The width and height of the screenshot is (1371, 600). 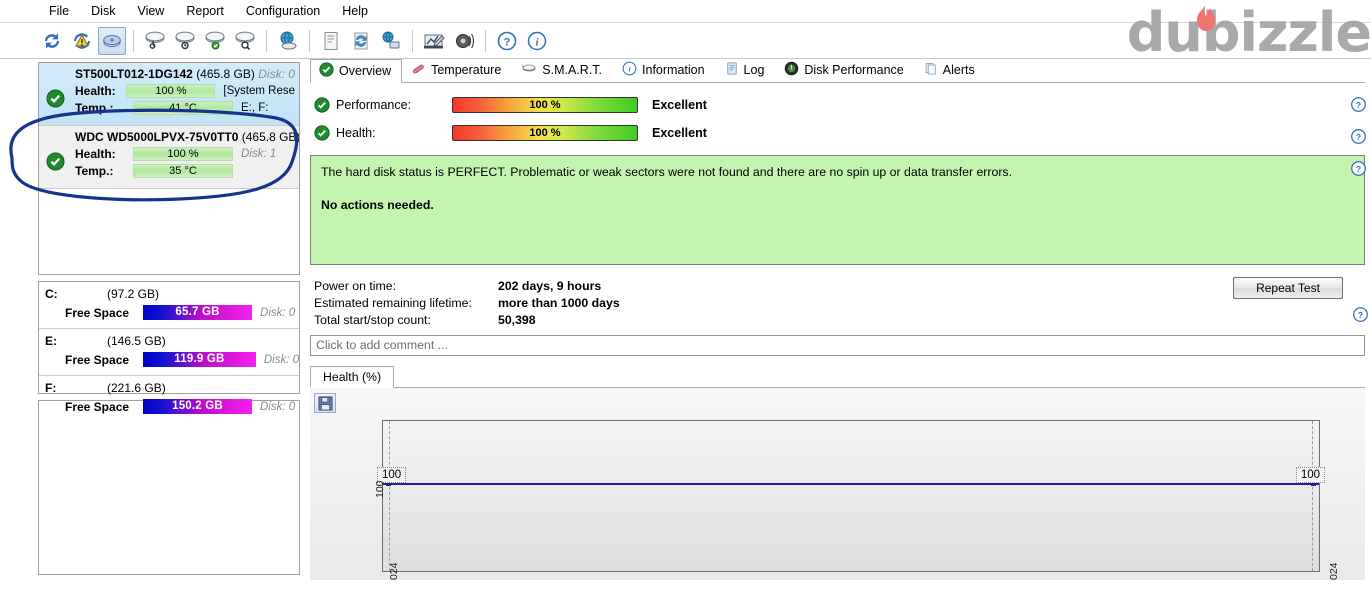 What do you see at coordinates (457, 70) in the screenshot?
I see `tab-temperature: Temperature` at bounding box center [457, 70].